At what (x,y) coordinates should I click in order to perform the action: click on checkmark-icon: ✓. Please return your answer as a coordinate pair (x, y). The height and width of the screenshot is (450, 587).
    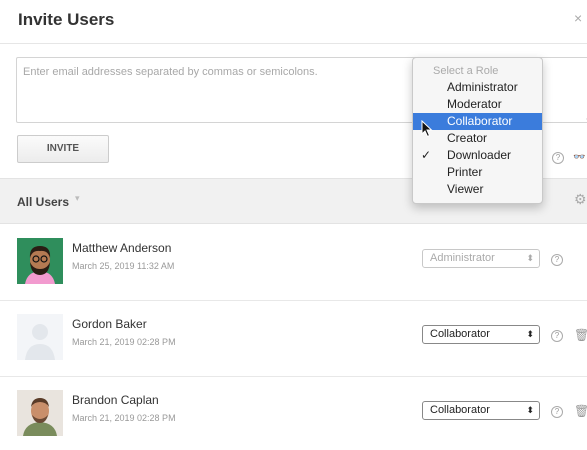
    Looking at the image, I should click on (426, 155).